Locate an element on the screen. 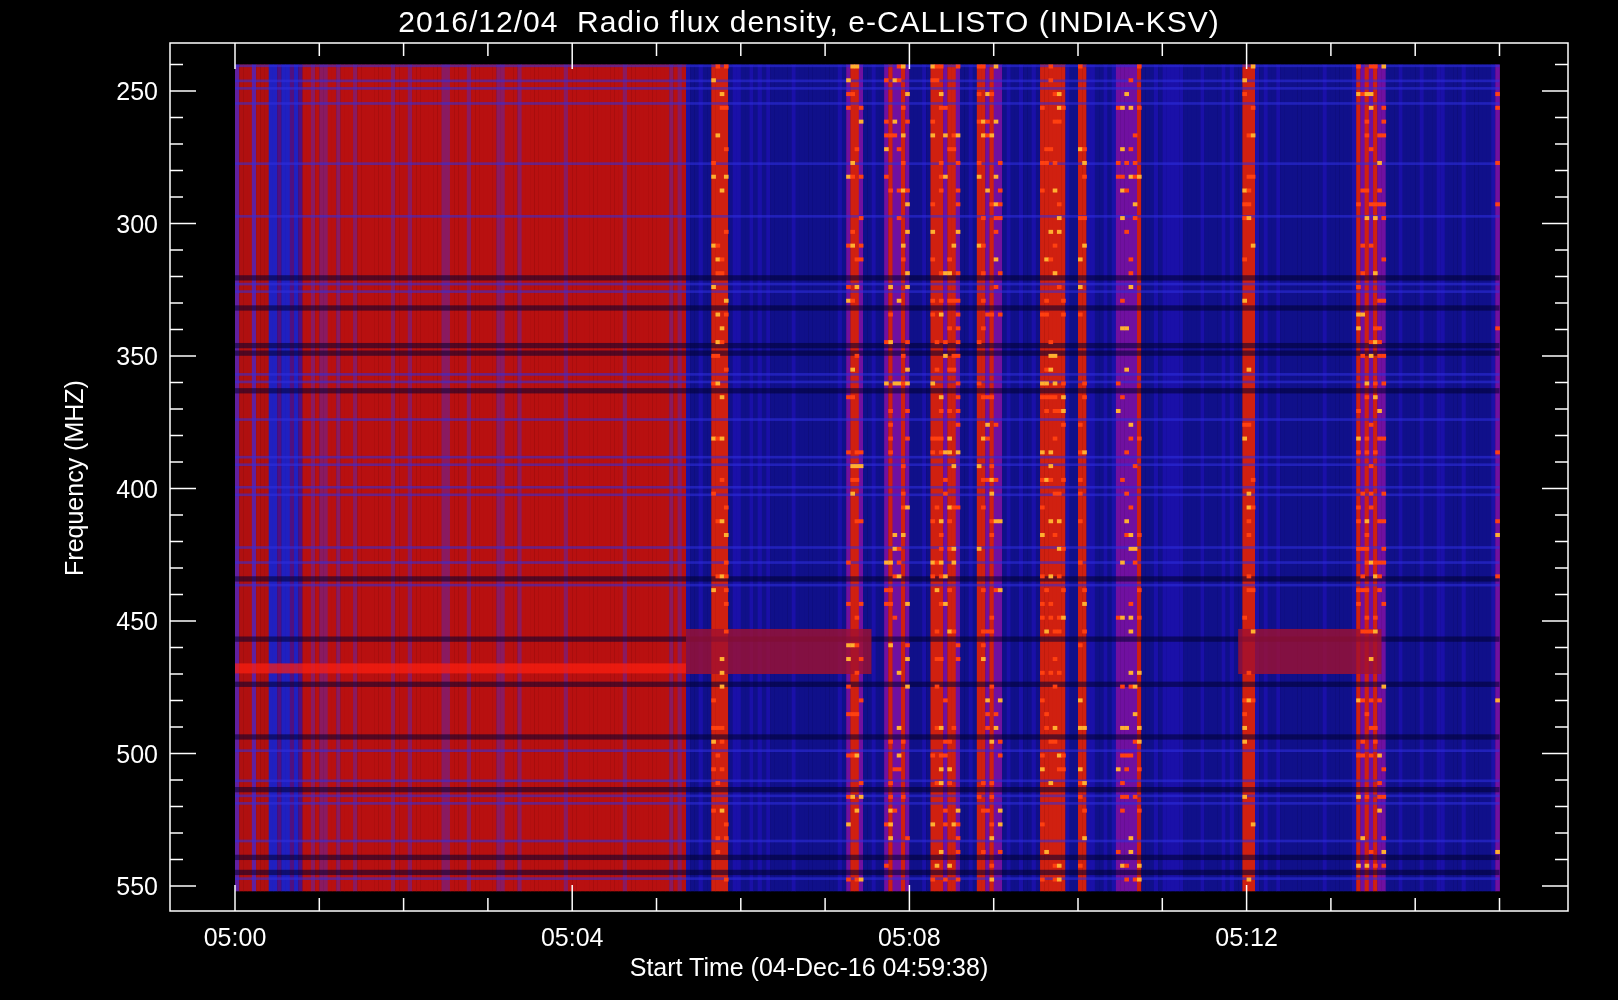 The height and width of the screenshot is (1000, 1618). y-tick-label: 450 is located at coordinates (137, 621).